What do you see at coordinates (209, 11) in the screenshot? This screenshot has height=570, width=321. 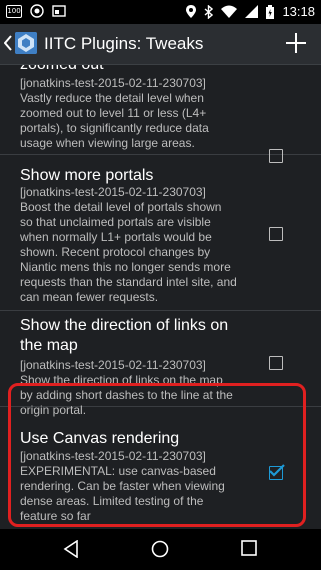 I see `bluetooth-icon` at bounding box center [209, 11].